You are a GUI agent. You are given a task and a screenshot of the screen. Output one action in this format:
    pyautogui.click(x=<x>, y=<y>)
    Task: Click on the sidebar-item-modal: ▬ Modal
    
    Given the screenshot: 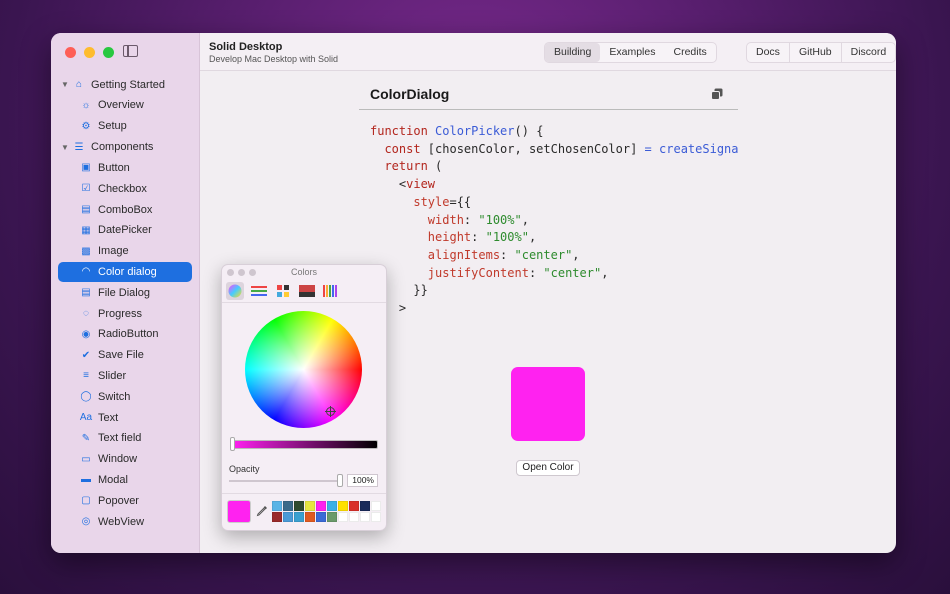 What is the action you would take?
    pyautogui.click(x=125, y=480)
    